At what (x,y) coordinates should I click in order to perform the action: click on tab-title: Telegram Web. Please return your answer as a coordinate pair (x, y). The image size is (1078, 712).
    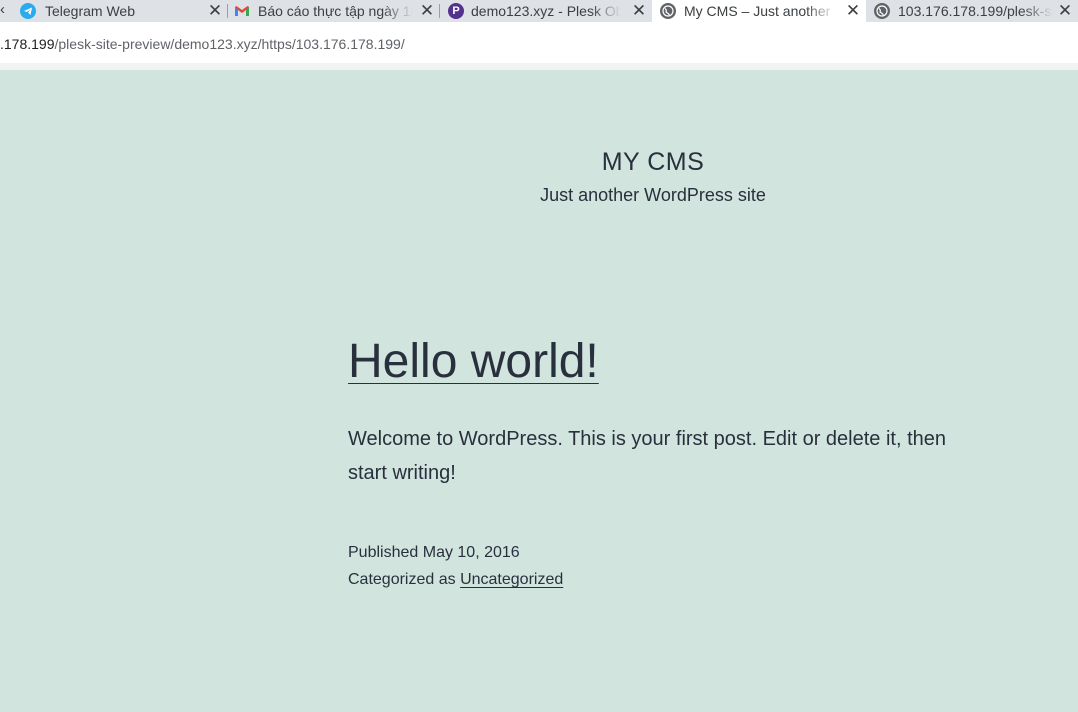
    Looking at the image, I should click on (90, 11).